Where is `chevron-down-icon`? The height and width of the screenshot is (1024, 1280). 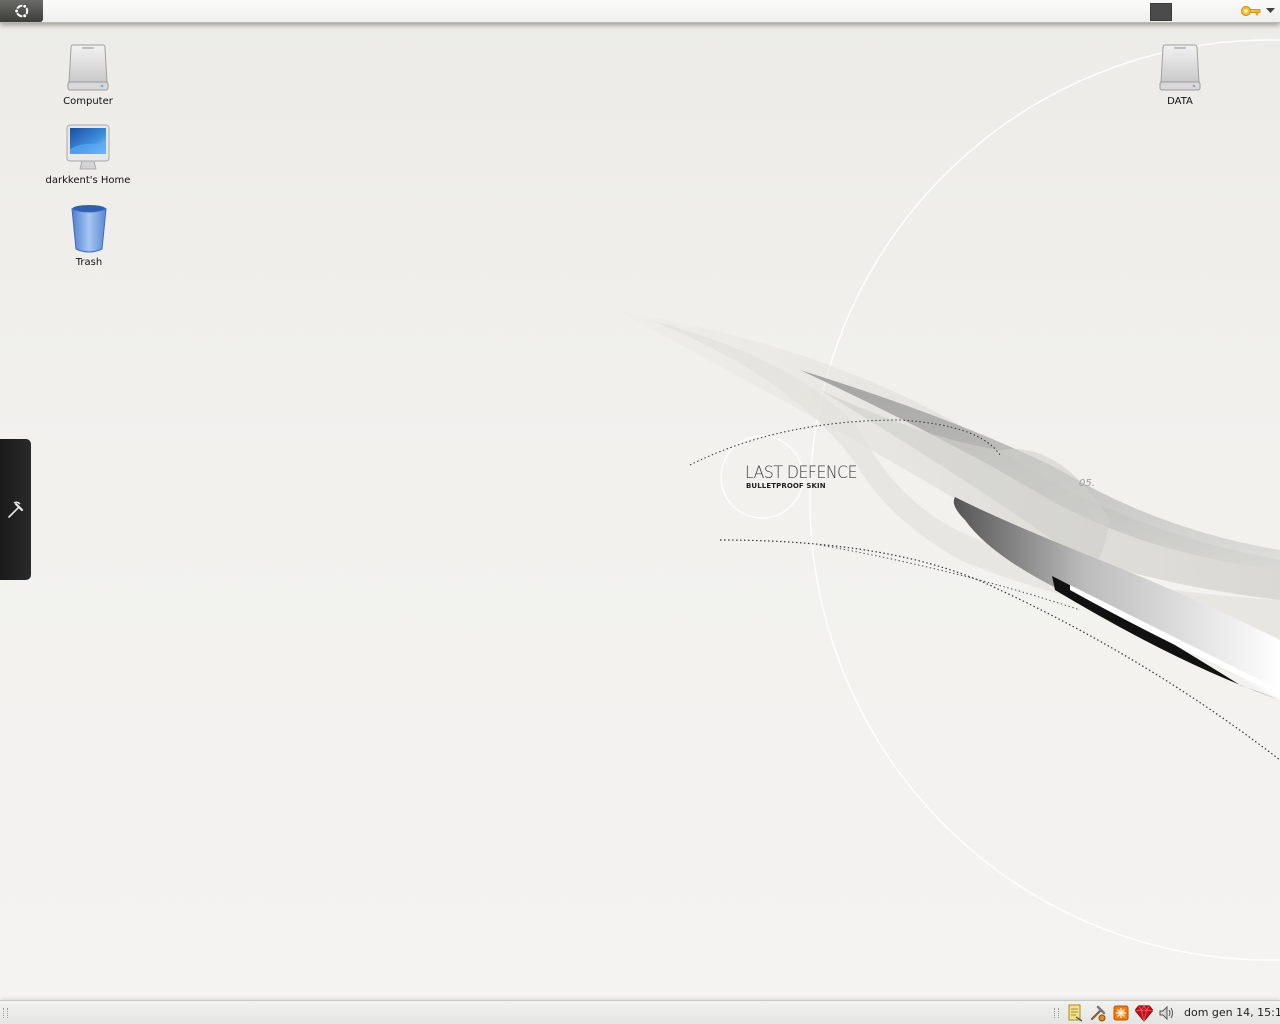 chevron-down-icon is located at coordinates (1270, 10).